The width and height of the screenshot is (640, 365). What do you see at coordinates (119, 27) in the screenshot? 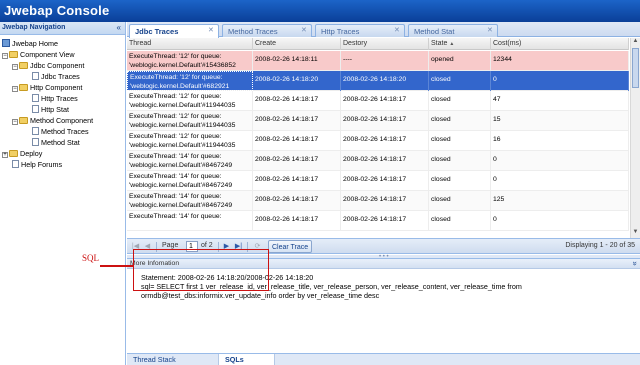
I see `collapse-left-icon: «` at bounding box center [119, 27].